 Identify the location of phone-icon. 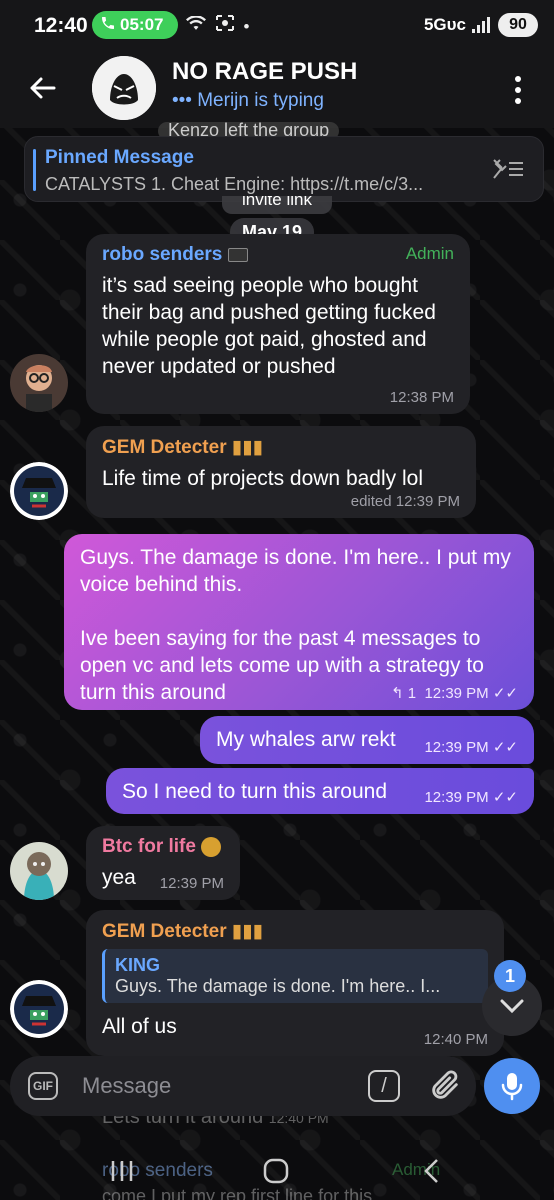
(108, 25).